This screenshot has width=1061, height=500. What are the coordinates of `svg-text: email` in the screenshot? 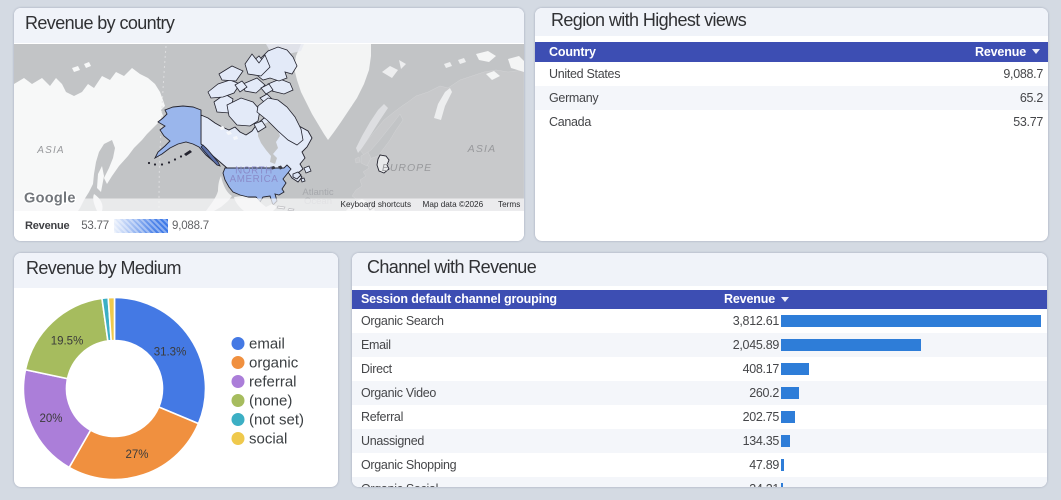 It's located at (267, 344).